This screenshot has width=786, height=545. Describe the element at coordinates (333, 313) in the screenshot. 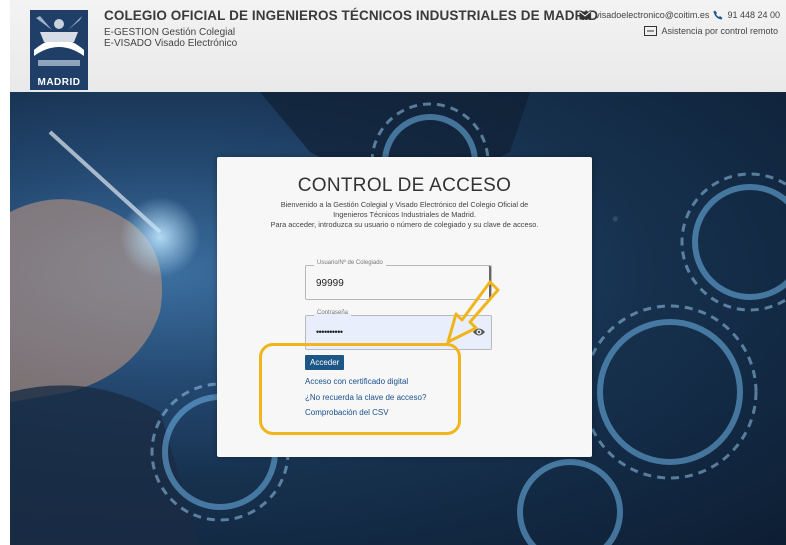

I see `password-label: Contraseña` at that location.